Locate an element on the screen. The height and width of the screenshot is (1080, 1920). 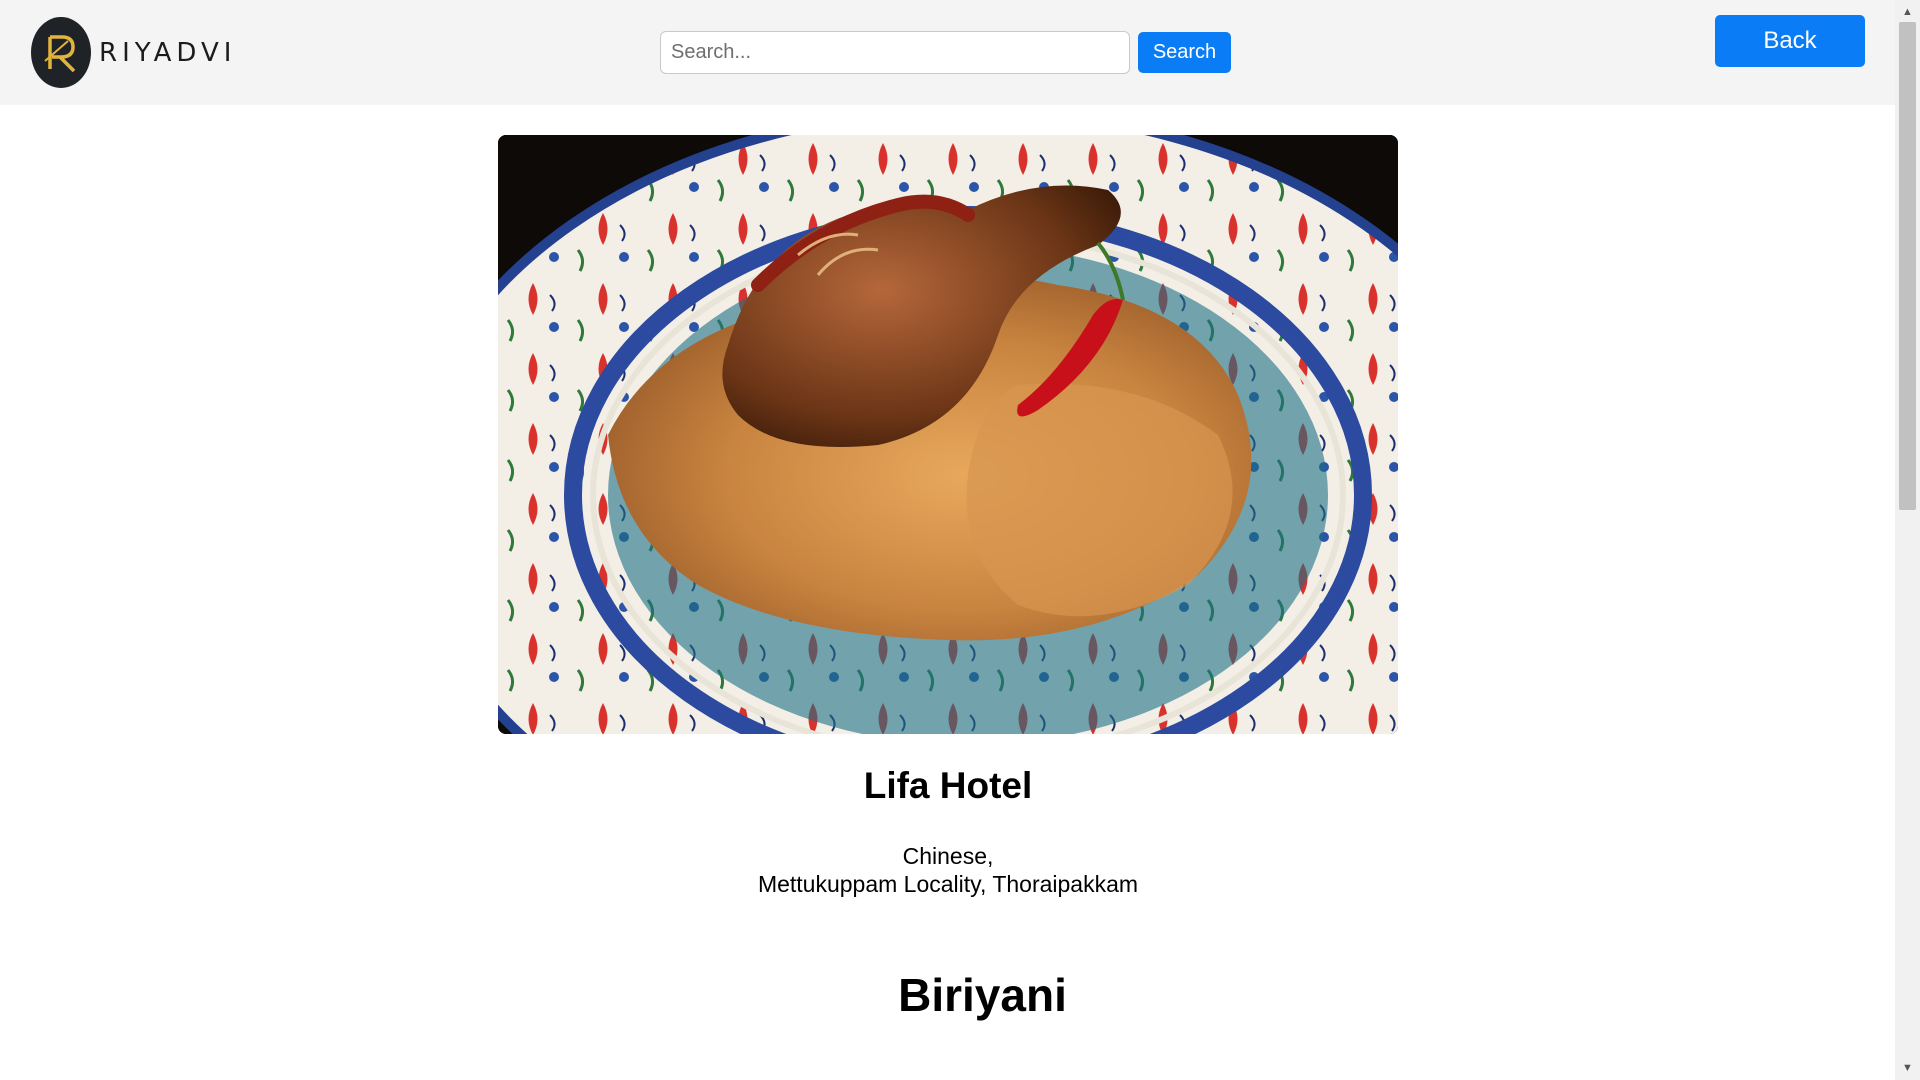
r-monogram-icon is located at coordinates (61, 52).